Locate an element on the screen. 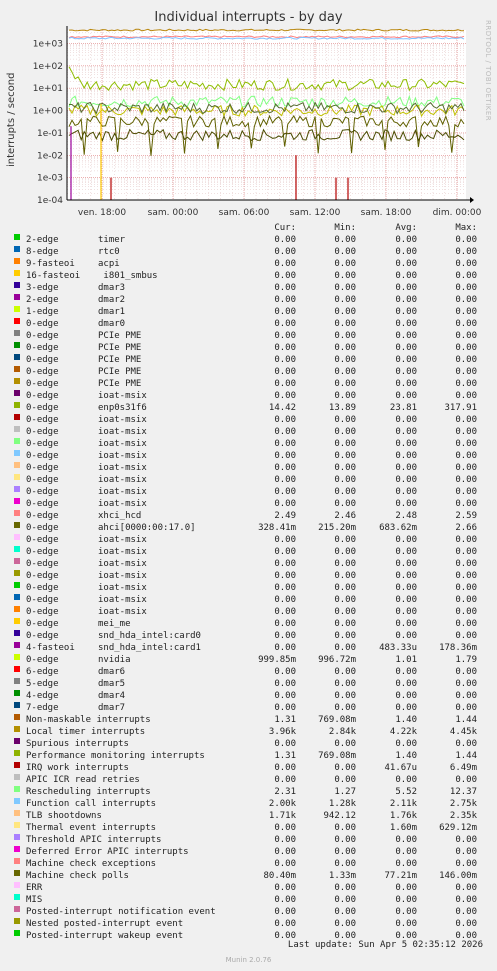  legend-row: 0-edge PCIe PME 0.00 0.00 0.00 0.00 is located at coordinates (248, 336).